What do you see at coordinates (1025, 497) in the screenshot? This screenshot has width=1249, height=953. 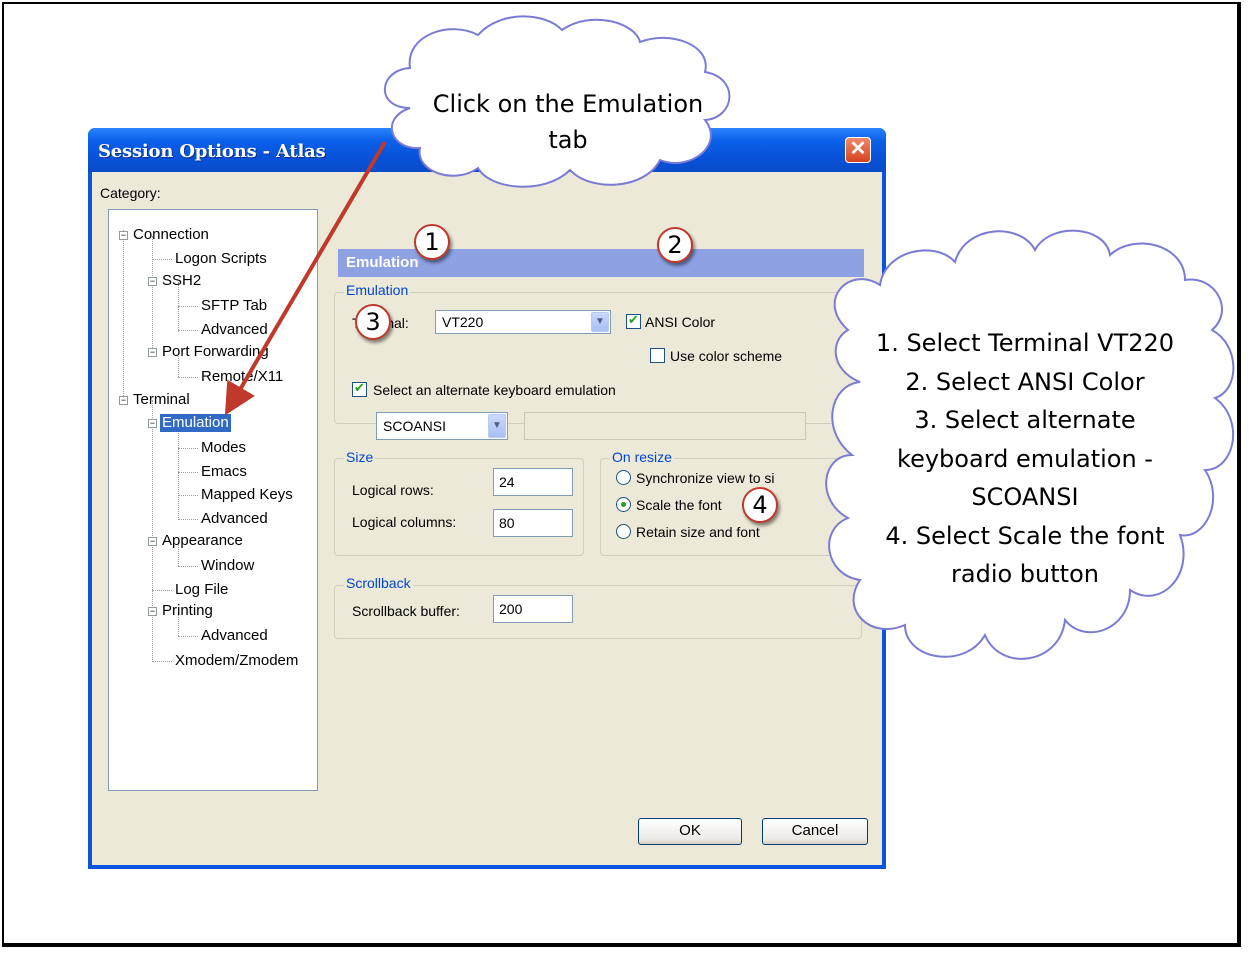 I see `right-callout-line: SCOANSI` at bounding box center [1025, 497].